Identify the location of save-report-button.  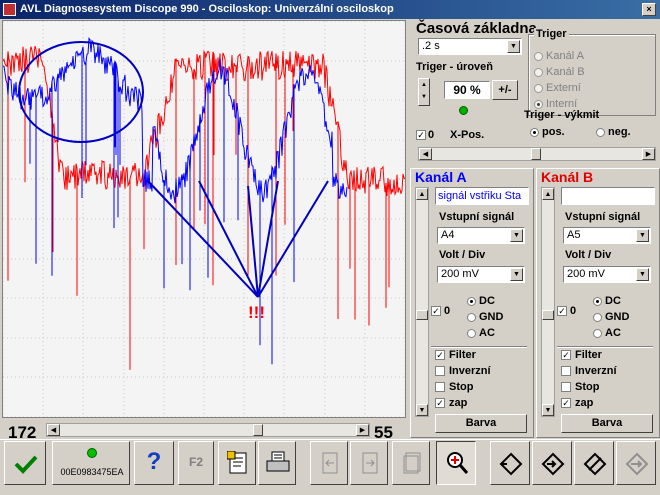
(237, 463).